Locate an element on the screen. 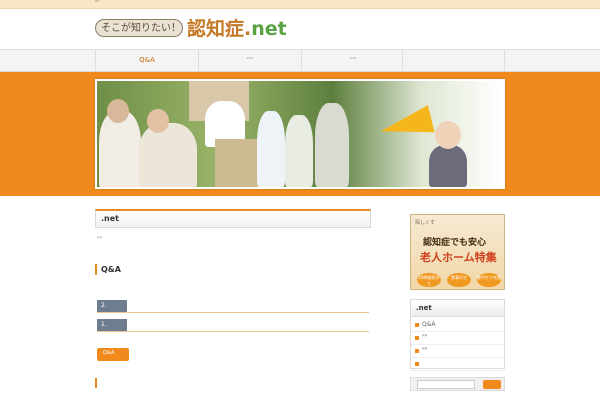  logo-title-jp: 認知症 is located at coordinates (216, 29).